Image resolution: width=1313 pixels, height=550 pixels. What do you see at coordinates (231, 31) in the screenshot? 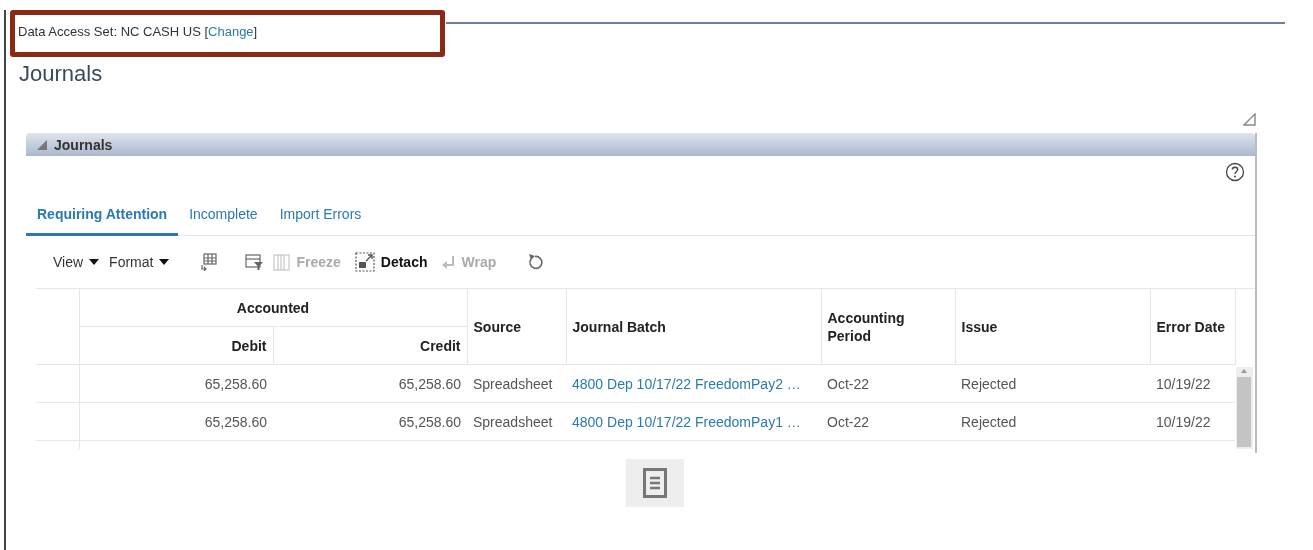
I see `change-link: Change` at bounding box center [231, 31].